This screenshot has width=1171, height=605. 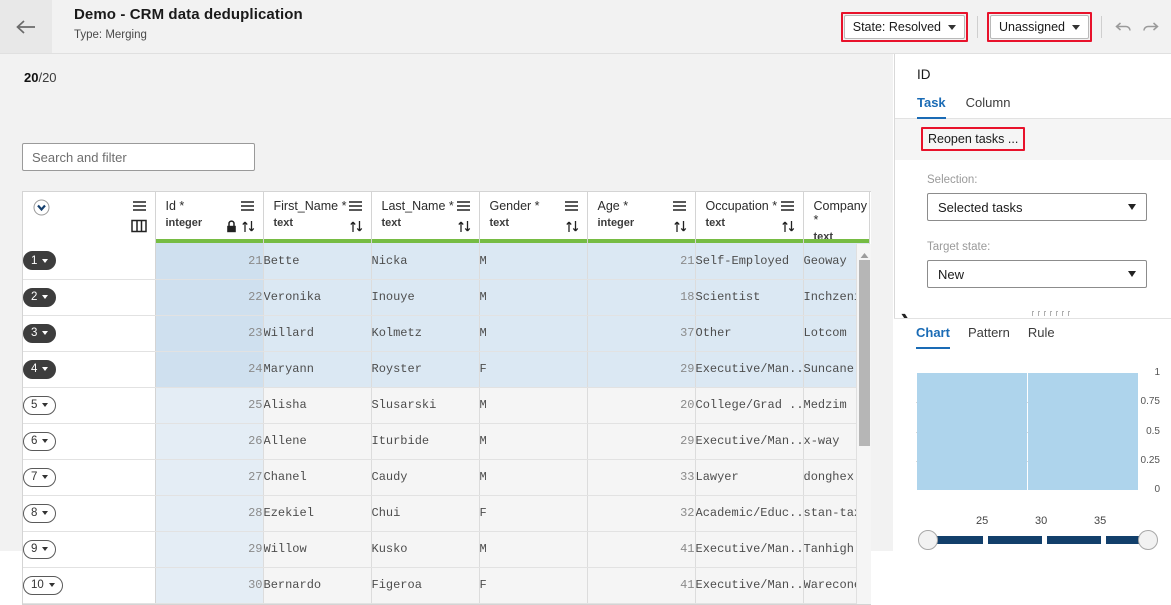 What do you see at coordinates (425, 261) in the screenshot?
I see `cell-last-name: Nicka` at bounding box center [425, 261].